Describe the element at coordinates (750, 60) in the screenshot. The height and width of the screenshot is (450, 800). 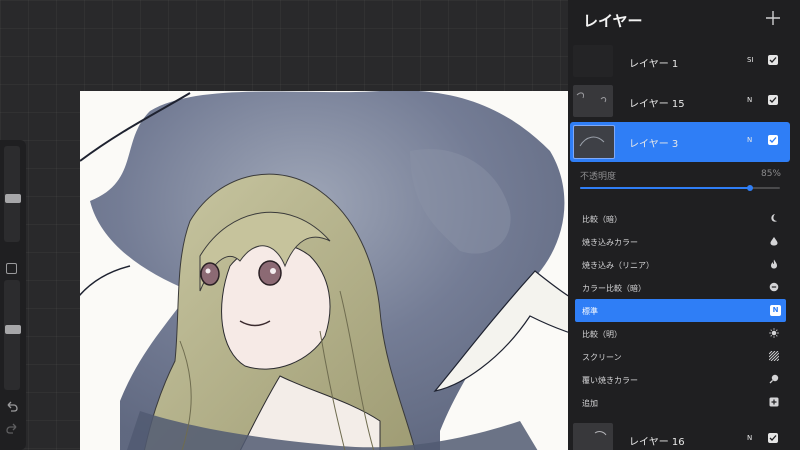
I see `layer-blend-mode: SI` at that location.